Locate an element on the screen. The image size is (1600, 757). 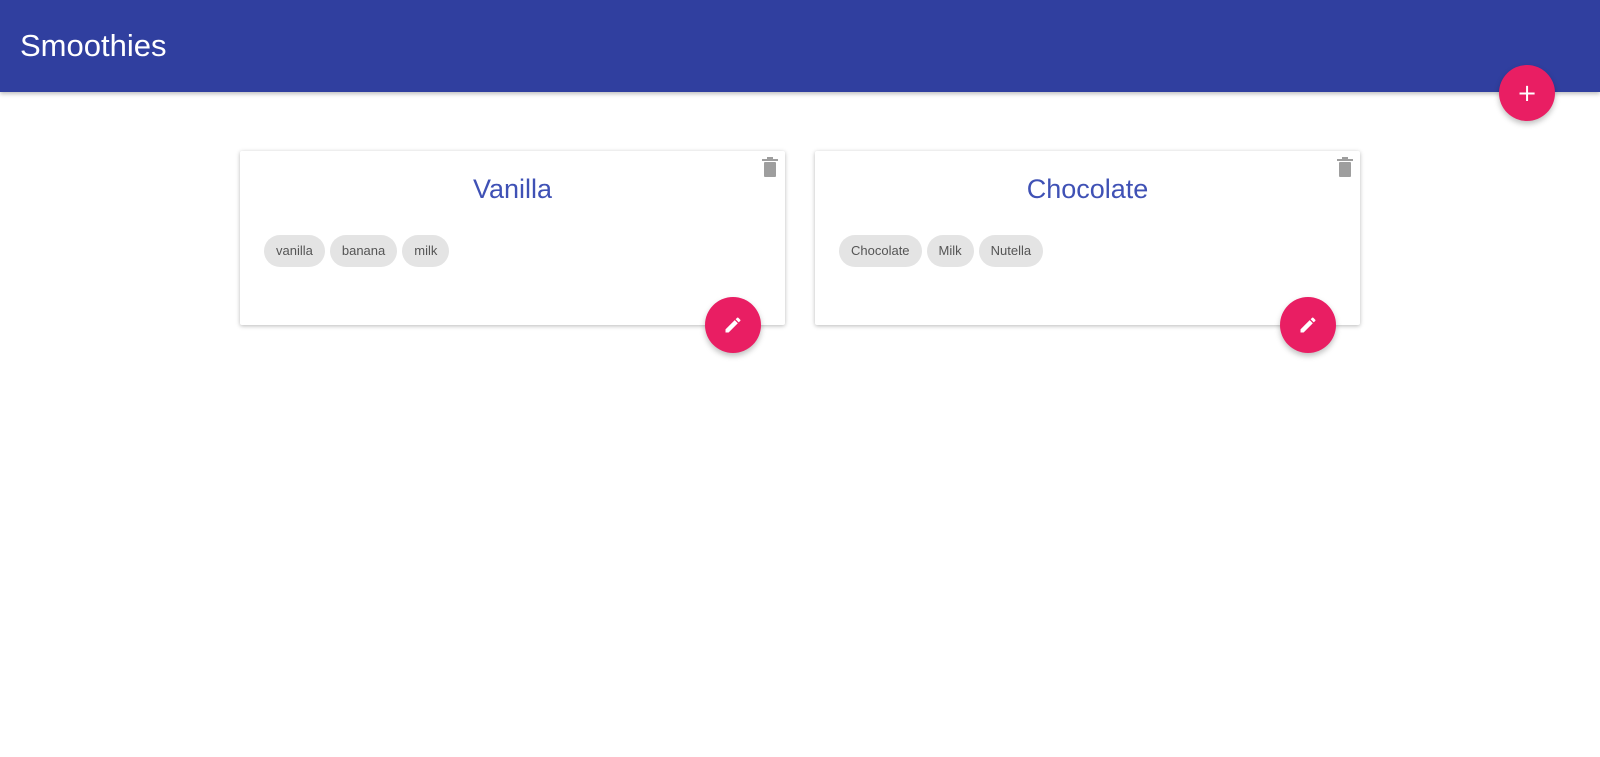
add-smoothie-button: + is located at coordinates (1527, 93).